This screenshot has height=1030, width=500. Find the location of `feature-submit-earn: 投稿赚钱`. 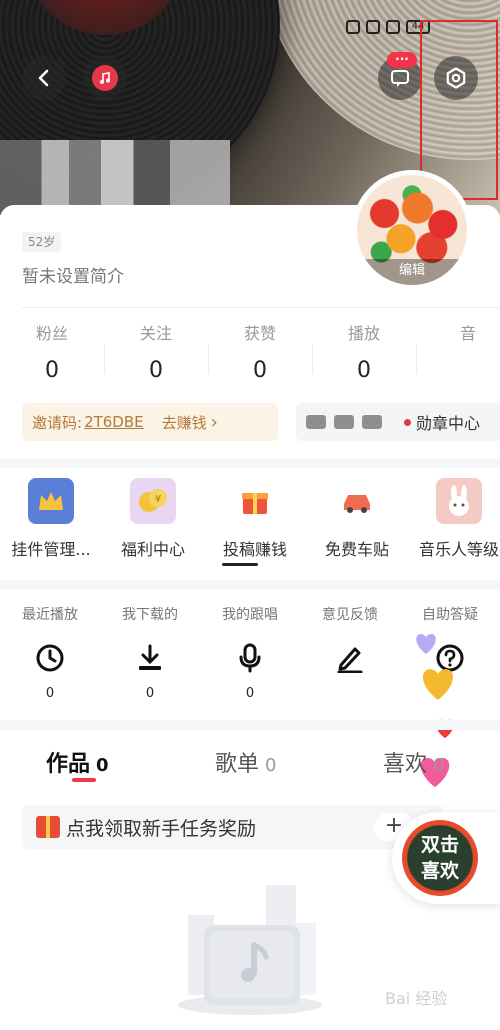

feature-submit-earn: 投稿赚钱 is located at coordinates (255, 519).